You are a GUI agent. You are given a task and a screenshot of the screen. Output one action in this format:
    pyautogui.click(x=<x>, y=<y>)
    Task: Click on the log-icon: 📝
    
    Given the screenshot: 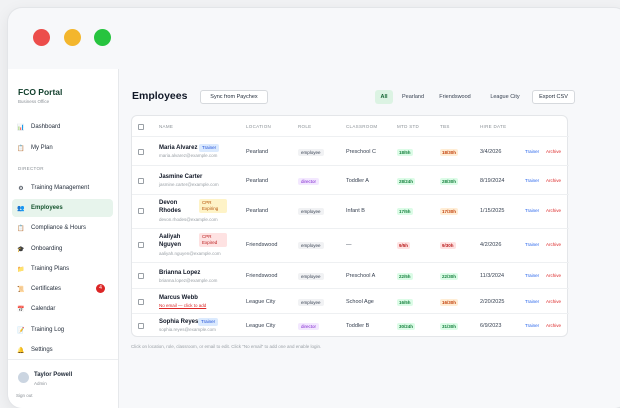 What is the action you would take?
    pyautogui.click(x=21, y=330)
    